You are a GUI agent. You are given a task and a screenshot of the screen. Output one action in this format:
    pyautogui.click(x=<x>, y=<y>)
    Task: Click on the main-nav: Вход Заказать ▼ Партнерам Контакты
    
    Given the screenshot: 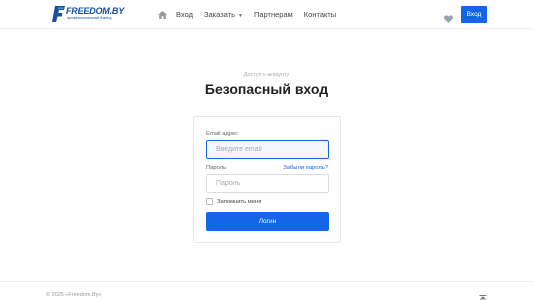 What is the action you would take?
    pyautogui.click(x=252, y=15)
    